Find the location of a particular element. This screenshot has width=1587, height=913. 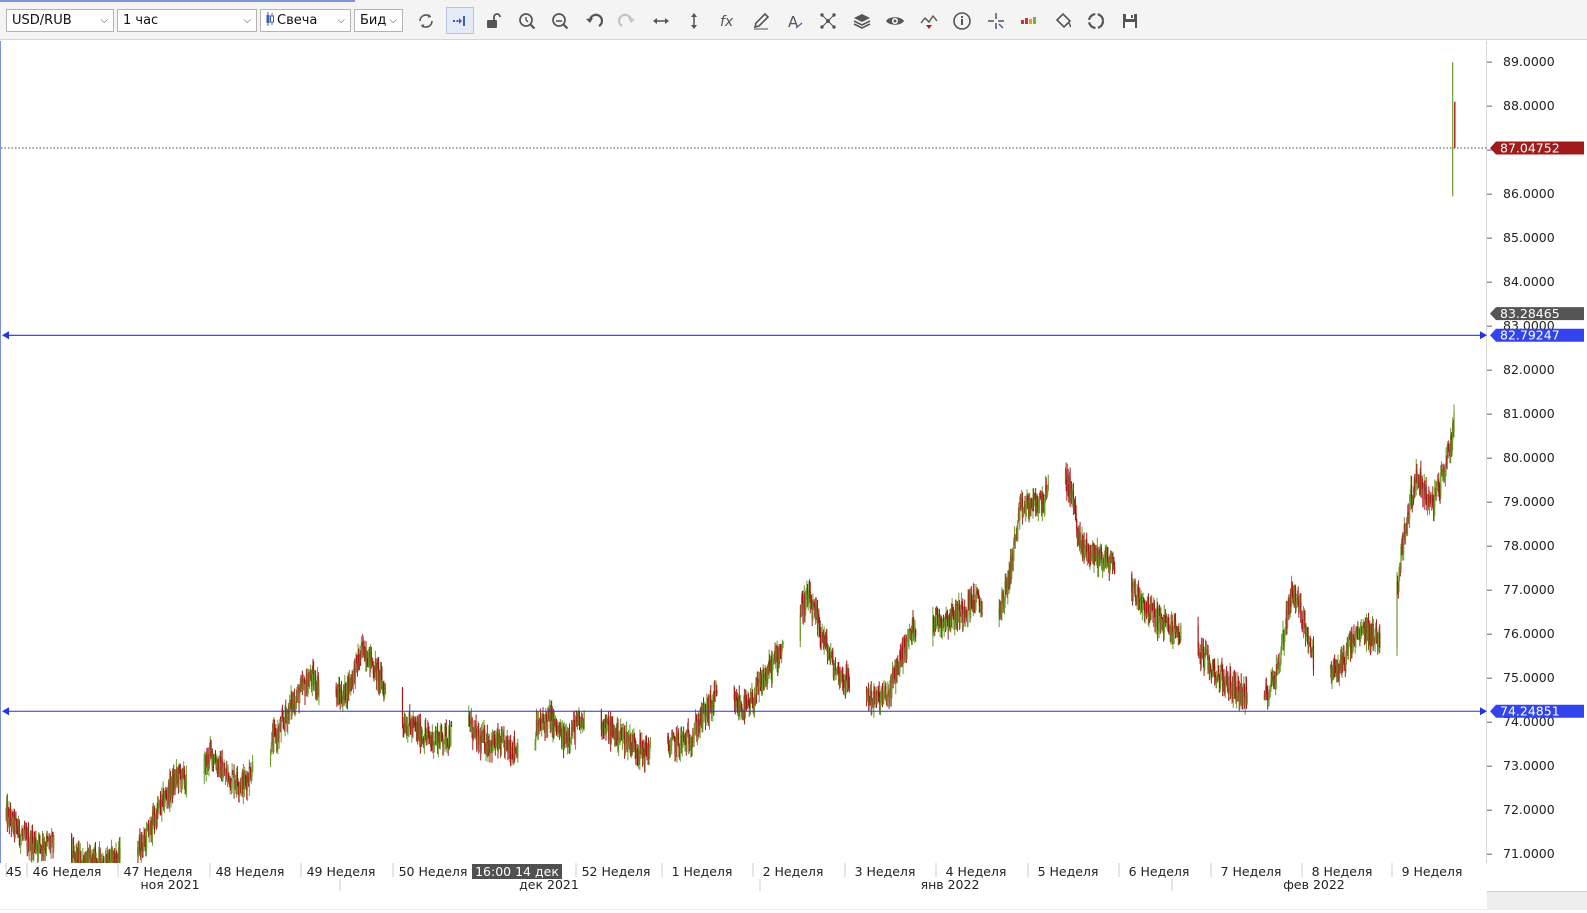

y-tick-label: 86.0000 is located at coordinates (1529, 193).